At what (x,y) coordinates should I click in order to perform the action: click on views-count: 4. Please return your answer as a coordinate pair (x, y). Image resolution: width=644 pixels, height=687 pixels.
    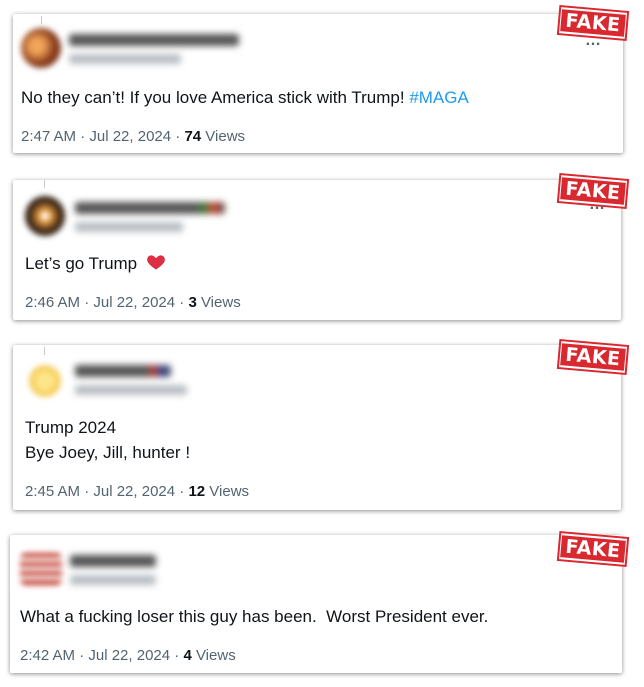
    Looking at the image, I should click on (187, 655).